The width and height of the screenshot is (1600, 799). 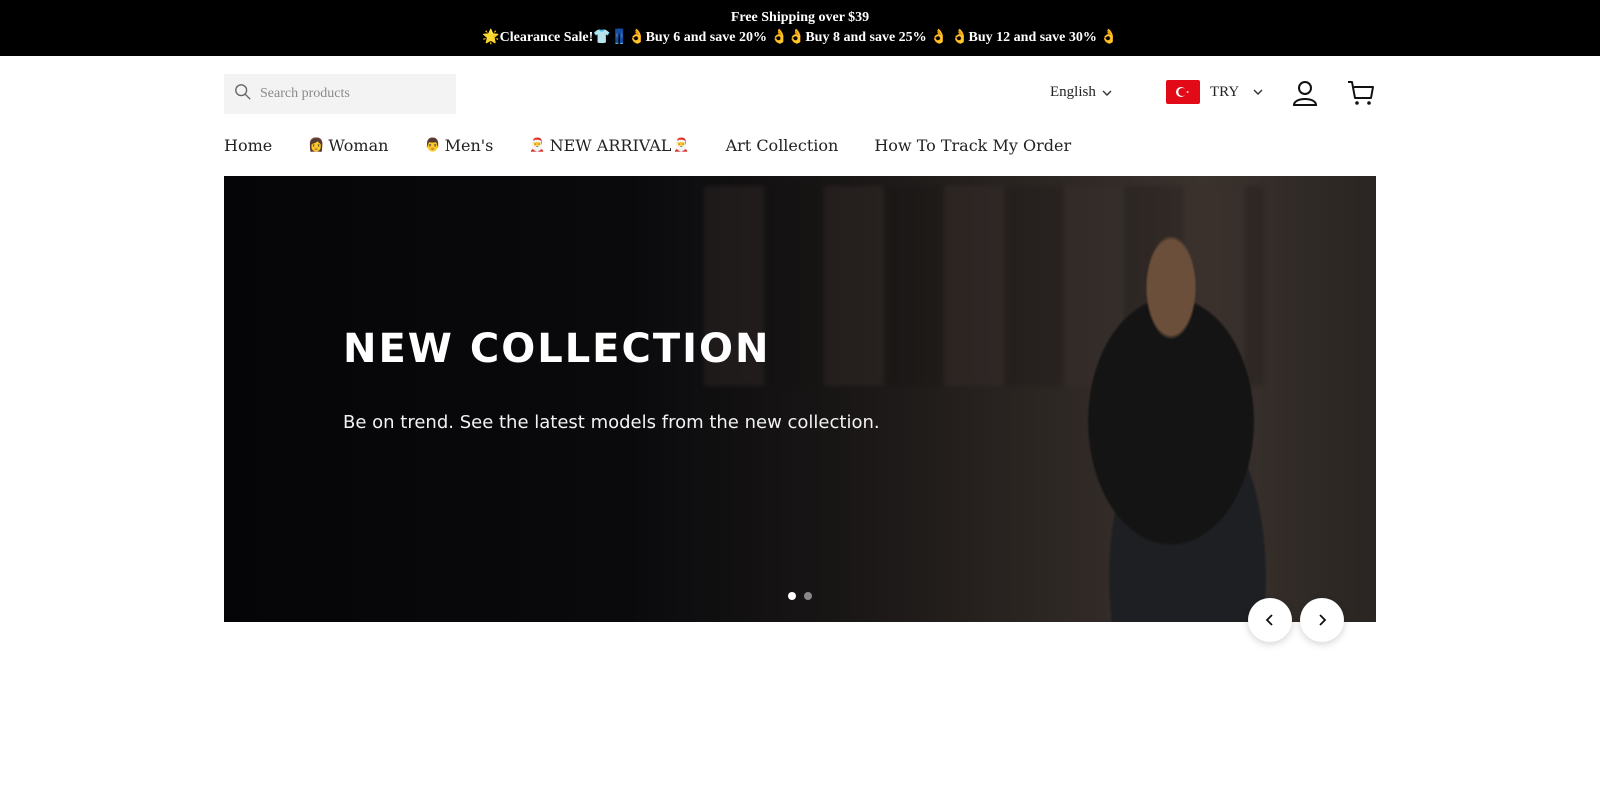 I want to click on slider-prev-button, so click(x=1270, y=620).